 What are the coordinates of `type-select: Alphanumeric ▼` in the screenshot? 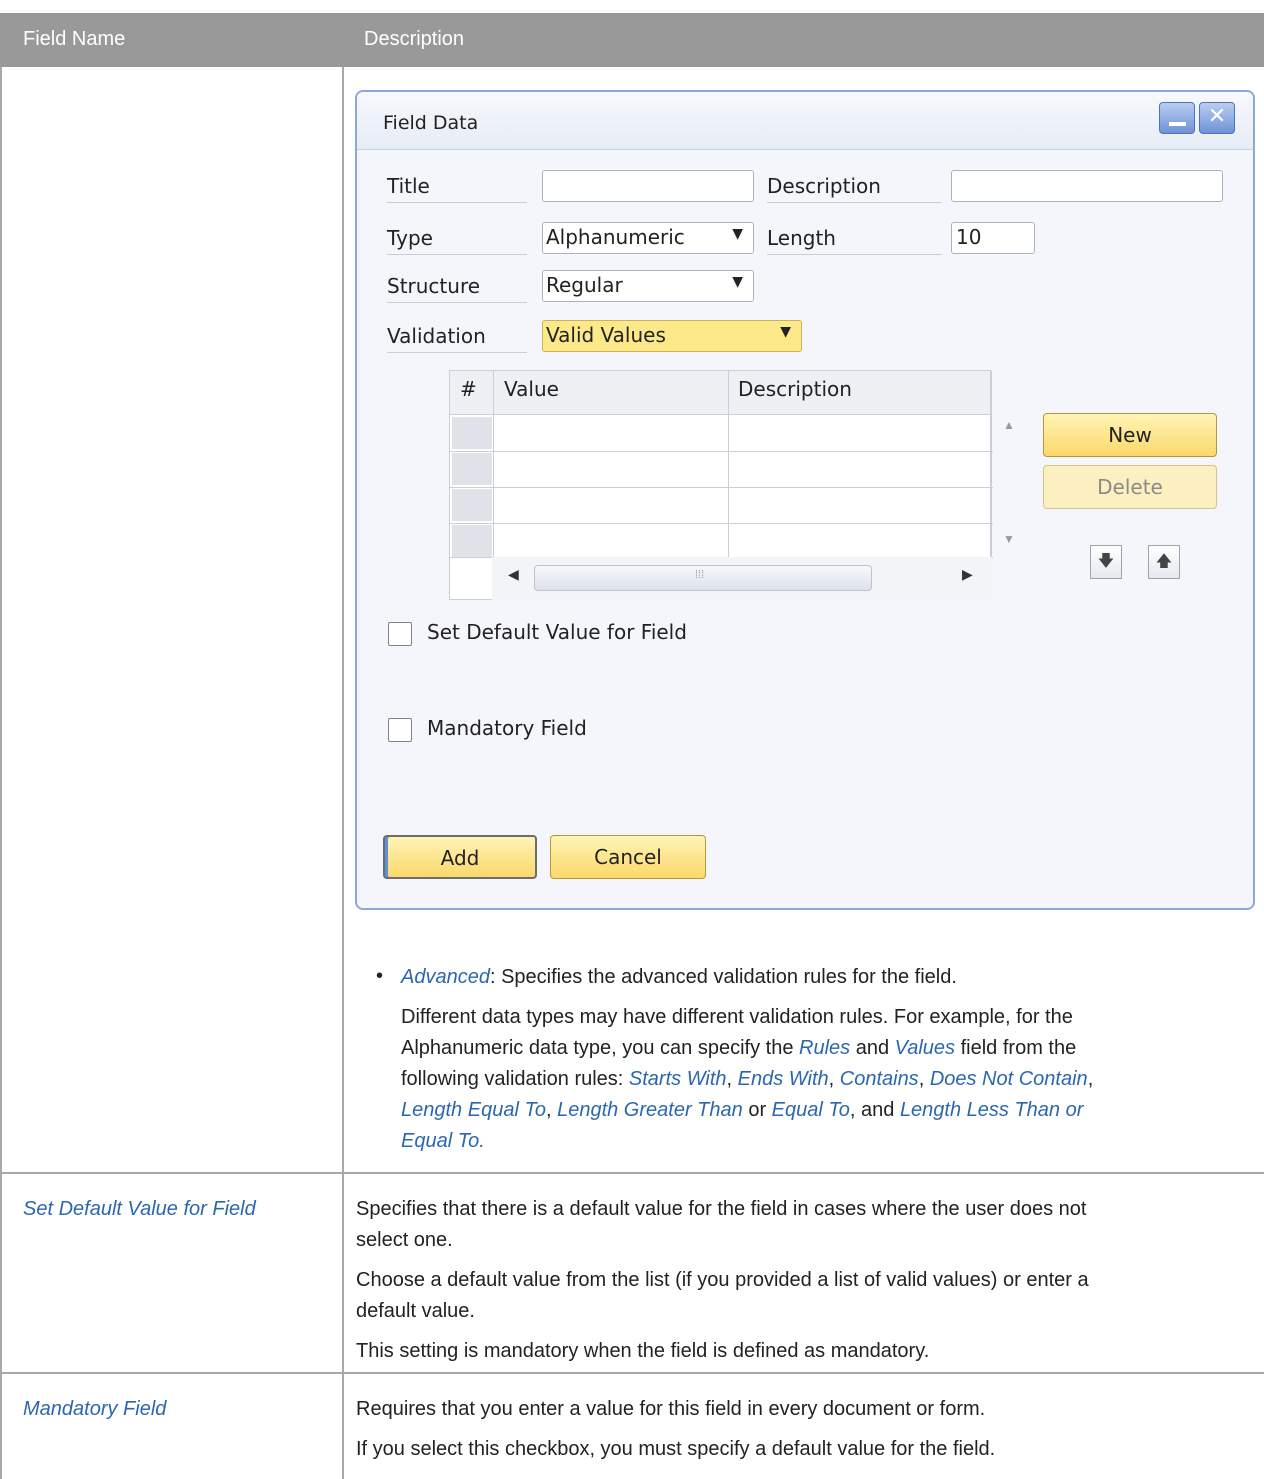 It's located at (648, 238).